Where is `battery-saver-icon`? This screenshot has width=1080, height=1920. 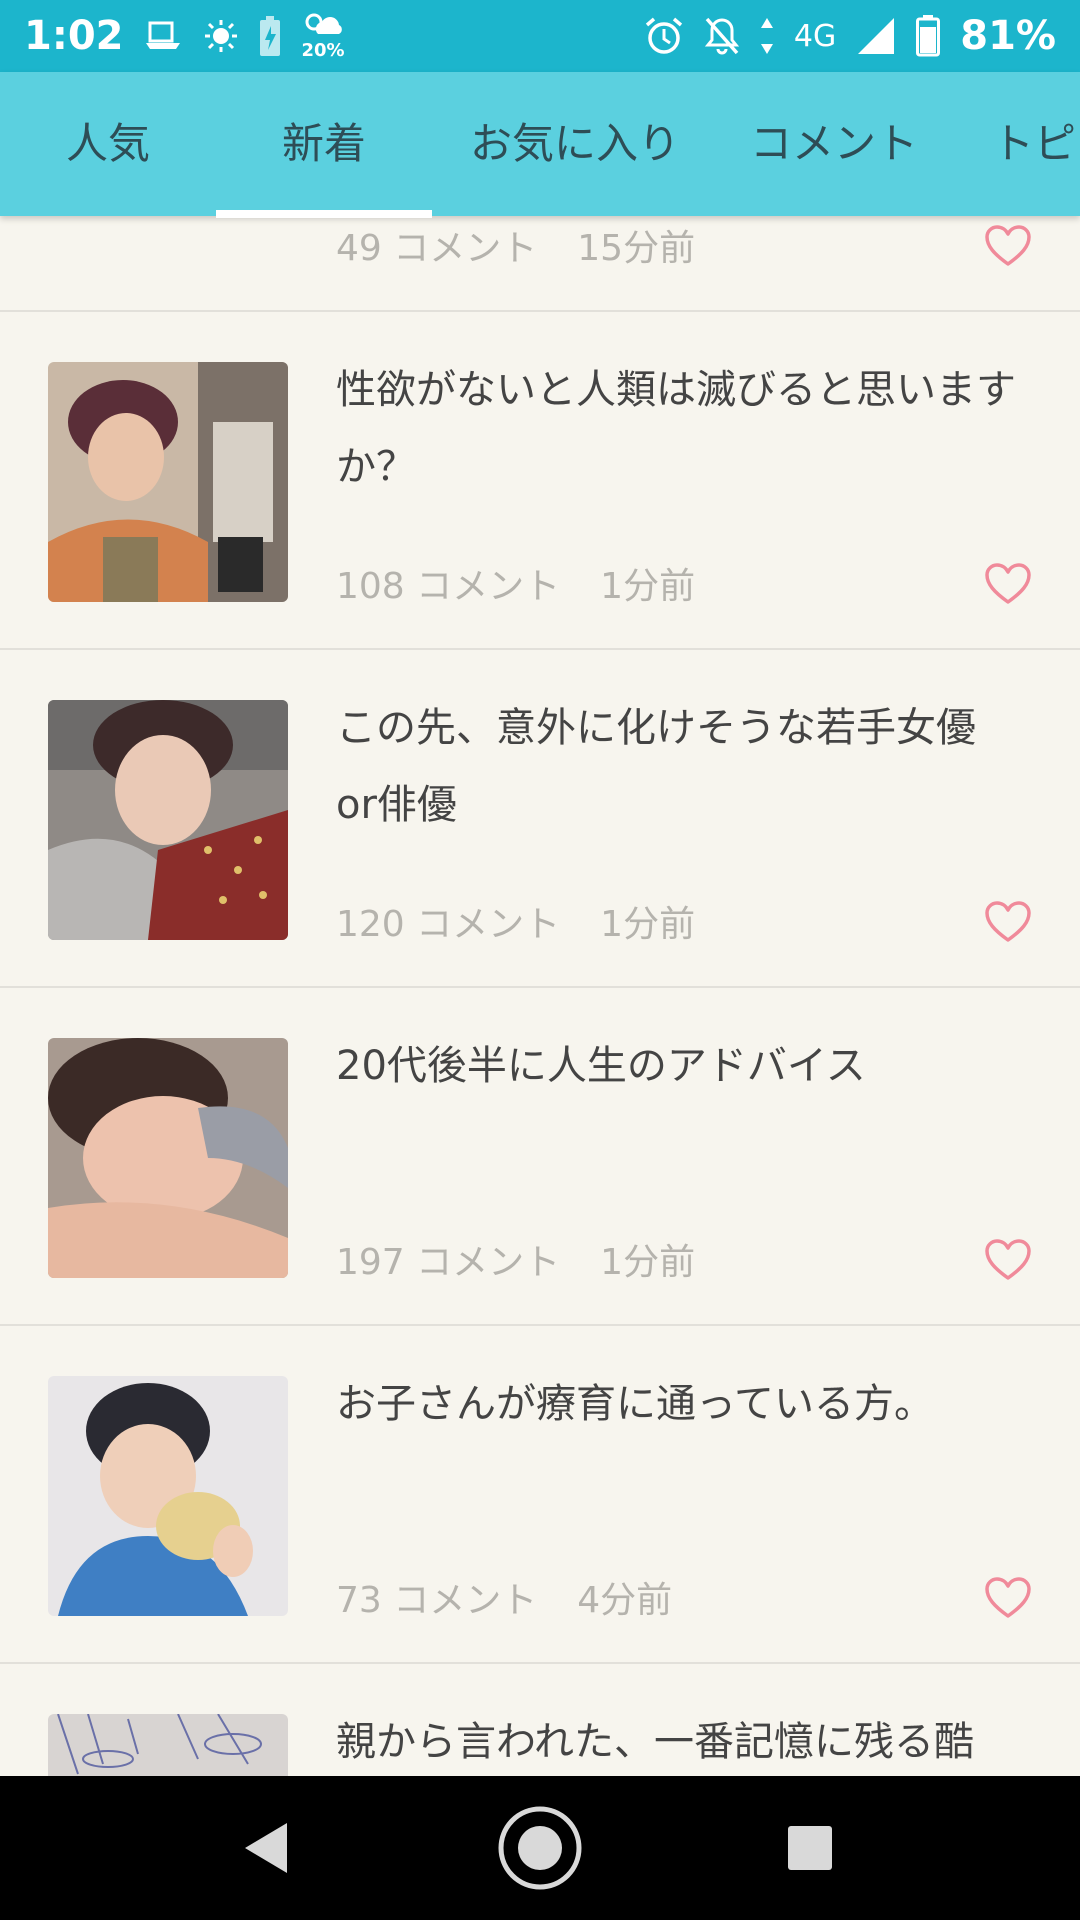
battery-saver-icon is located at coordinates (269, 36).